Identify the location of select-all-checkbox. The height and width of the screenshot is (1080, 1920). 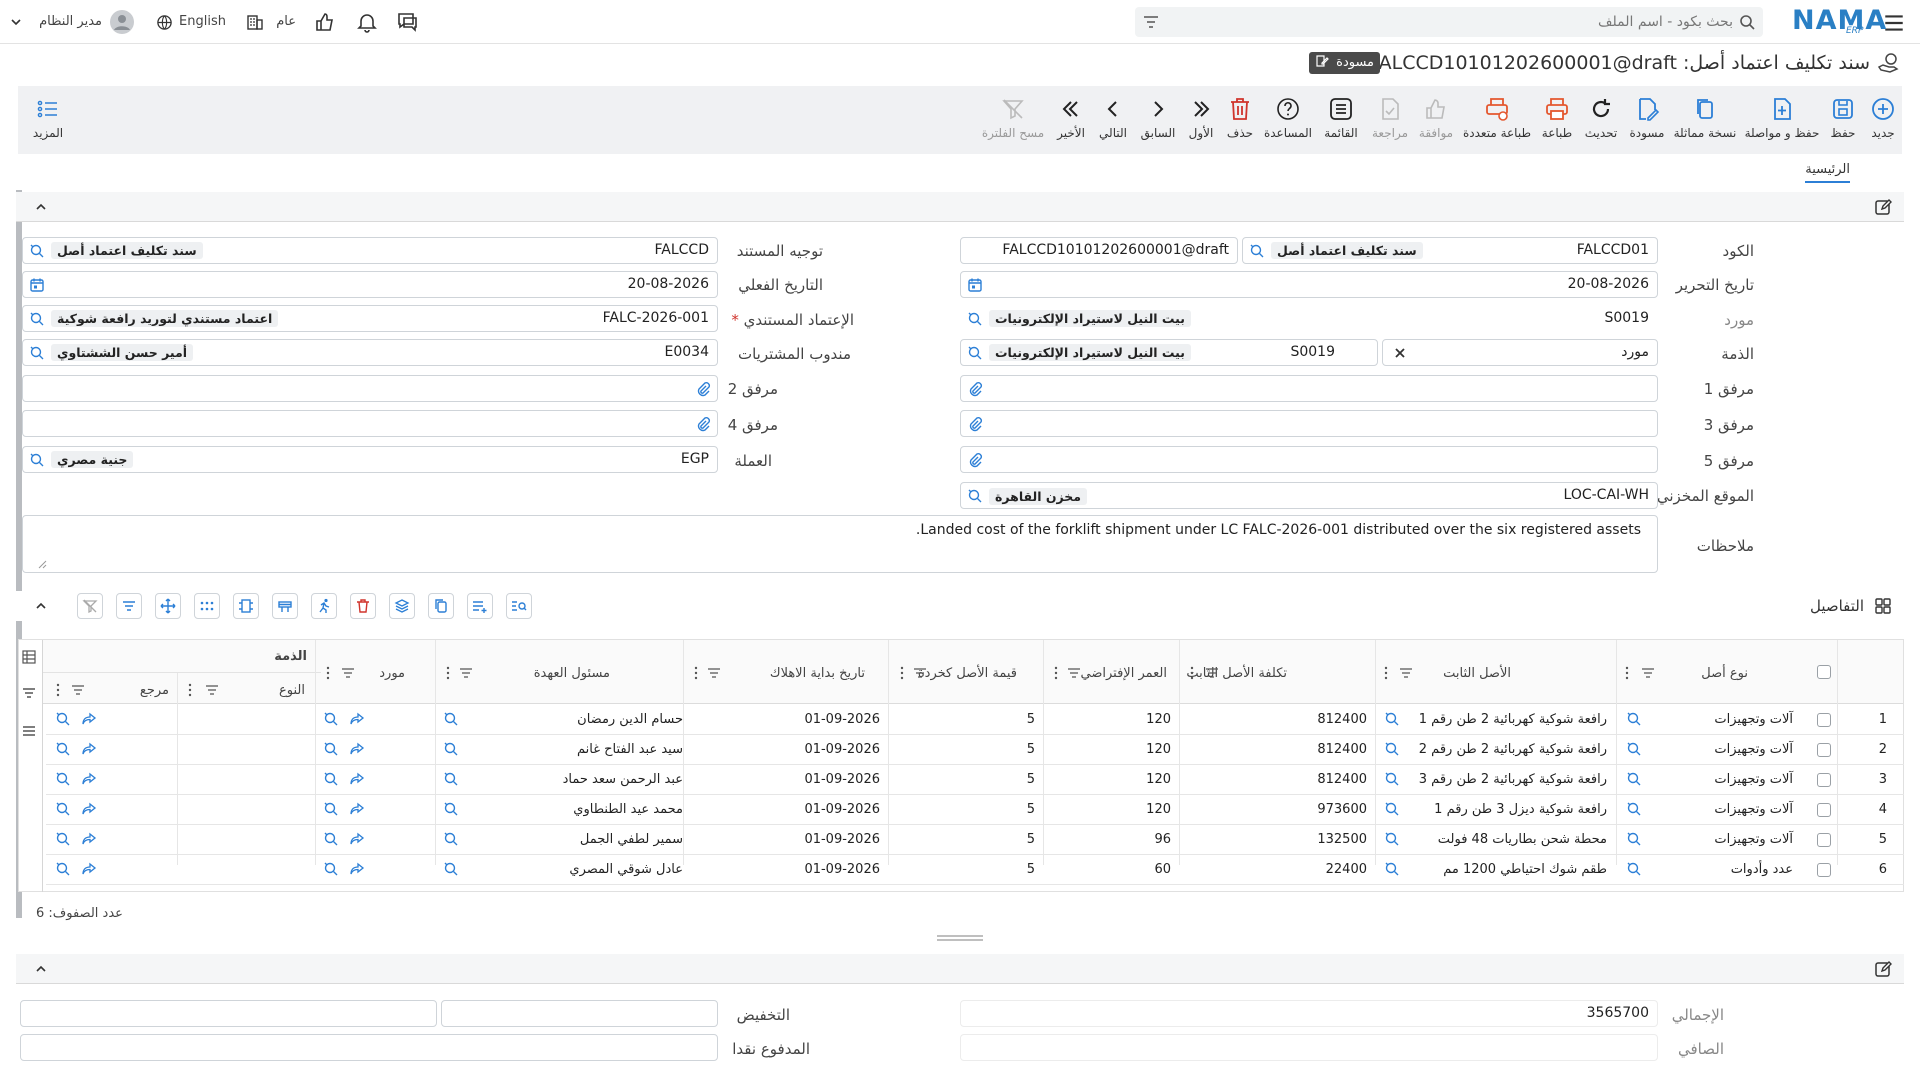
(1824, 672).